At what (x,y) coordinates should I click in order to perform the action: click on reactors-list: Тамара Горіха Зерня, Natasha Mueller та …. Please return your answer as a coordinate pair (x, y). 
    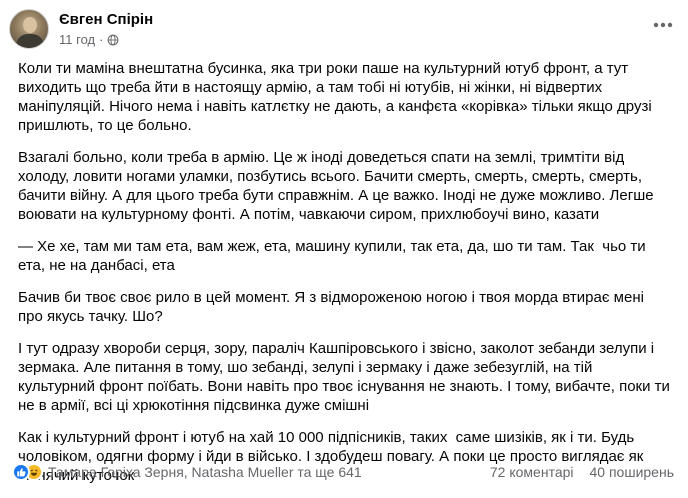
    Looking at the image, I should click on (269, 472).